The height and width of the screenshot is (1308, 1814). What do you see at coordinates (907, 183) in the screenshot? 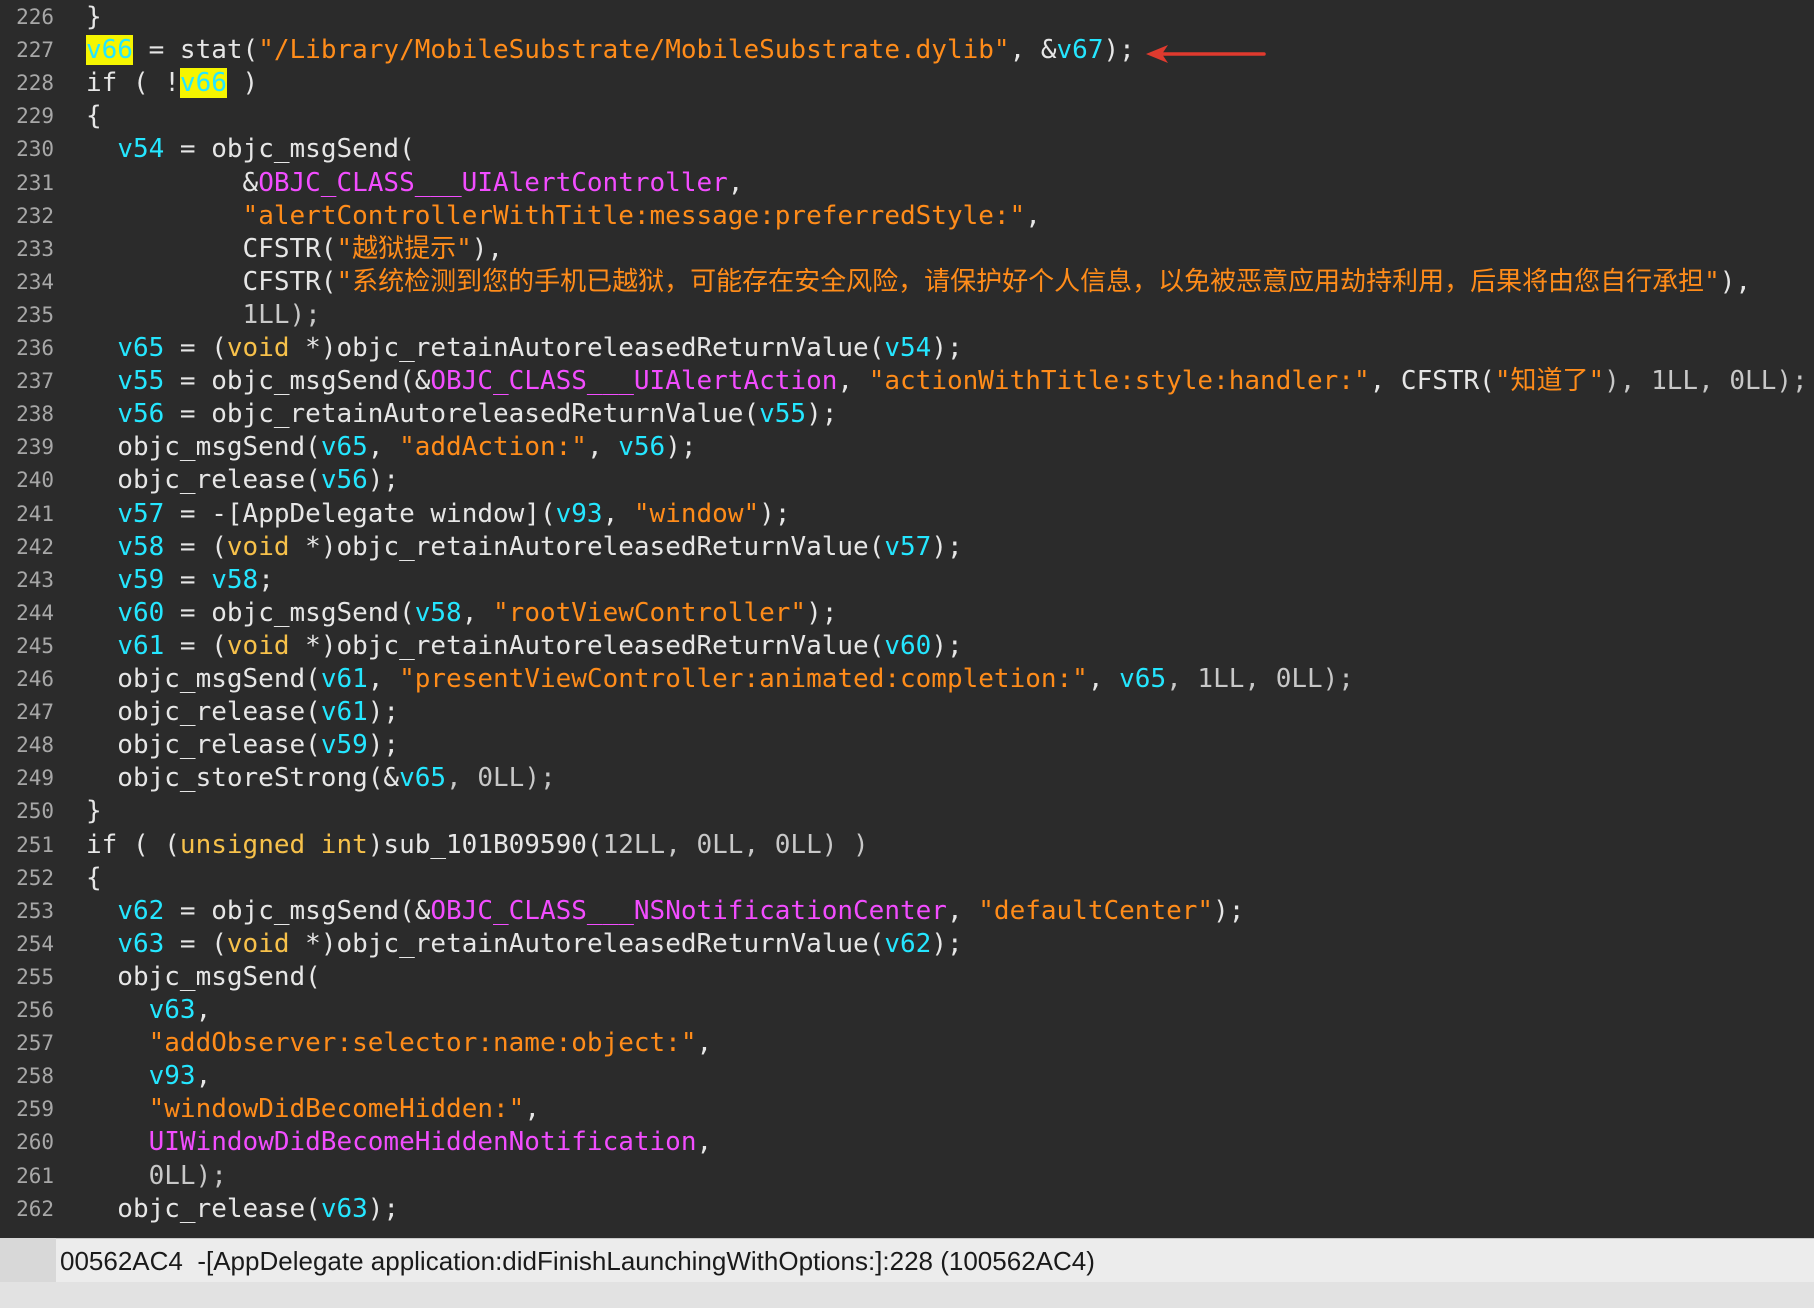
I see `code-line: 231 &OBJC_CLASS___UIAlertController,` at bounding box center [907, 183].